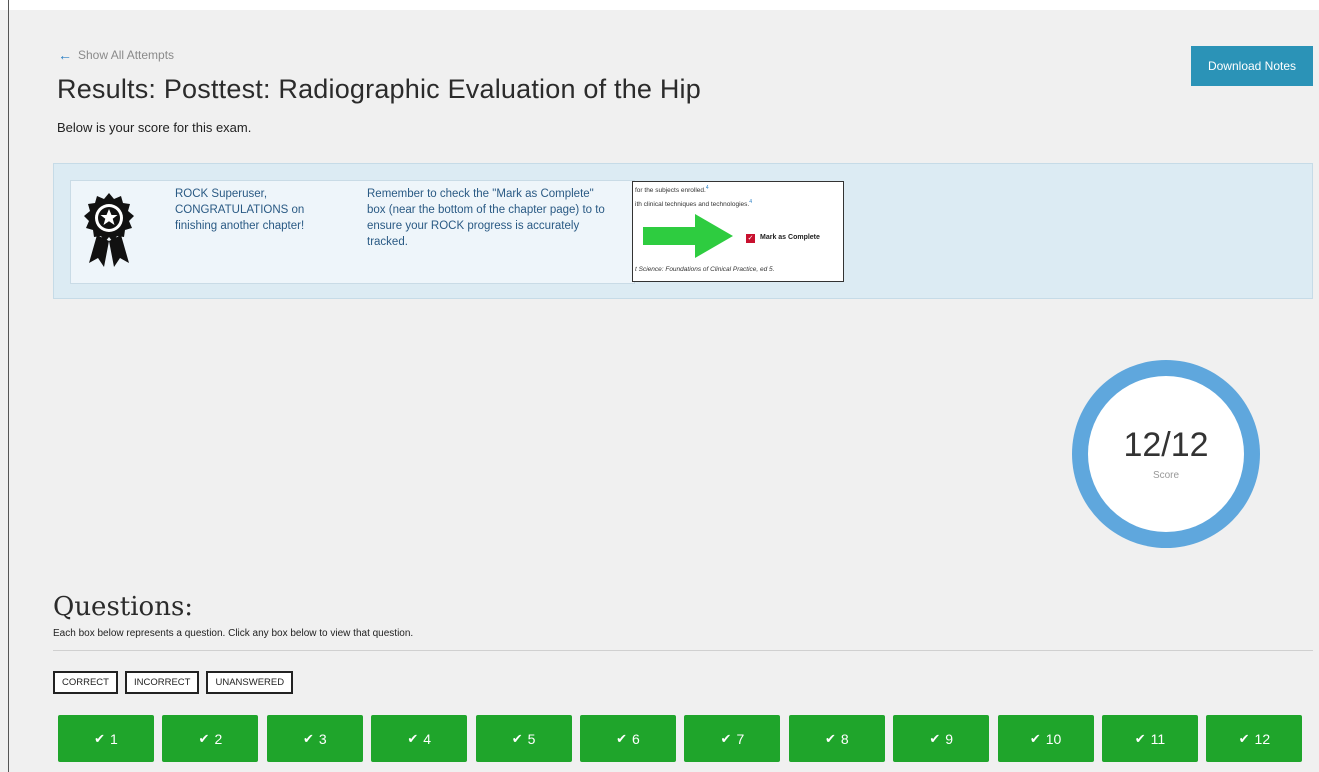 The image size is (1319, 772). What do you see at coordinates (1166, 445) in the screenshot?
I see `score-value: 12/12` at bounding box center [1166, 445].